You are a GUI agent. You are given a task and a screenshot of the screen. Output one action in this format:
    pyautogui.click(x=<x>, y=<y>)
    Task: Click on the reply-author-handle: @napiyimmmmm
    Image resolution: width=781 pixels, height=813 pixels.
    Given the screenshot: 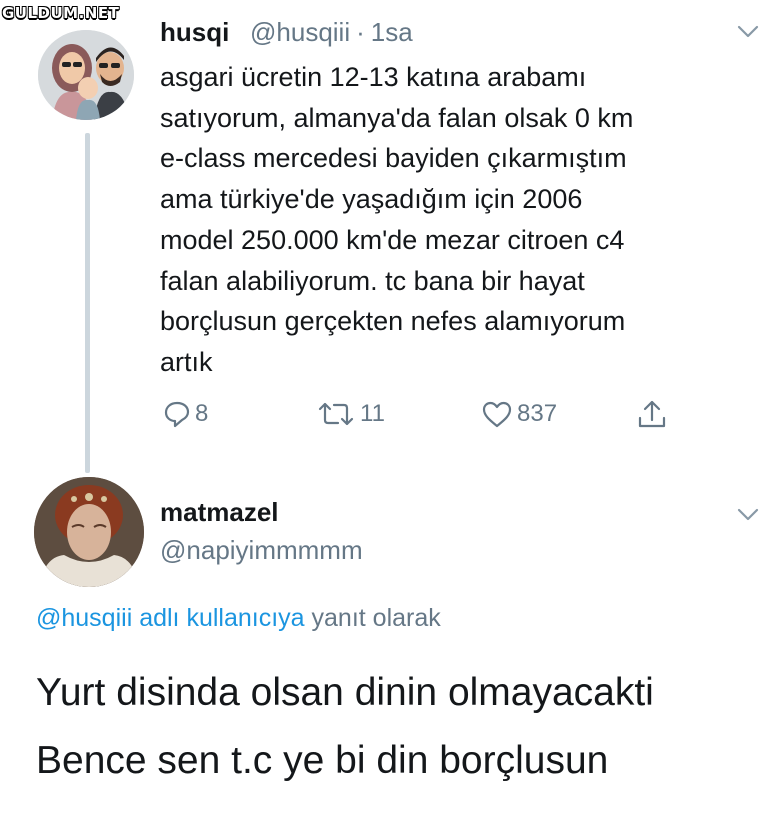 What is the action you would take?
    pyautogui.click(x=261, y=550)
    